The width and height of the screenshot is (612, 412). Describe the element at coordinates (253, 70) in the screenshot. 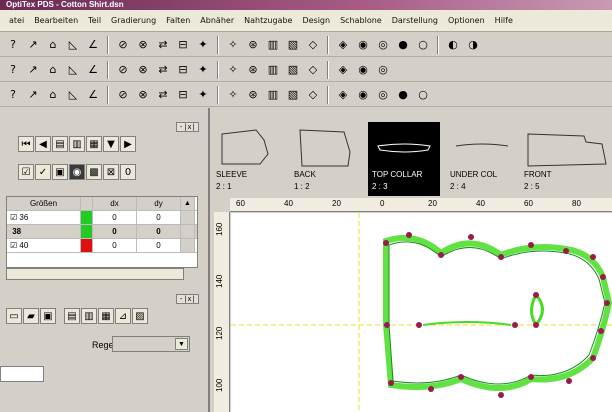

I see `pattern-b-icon: ⊛` at that location.